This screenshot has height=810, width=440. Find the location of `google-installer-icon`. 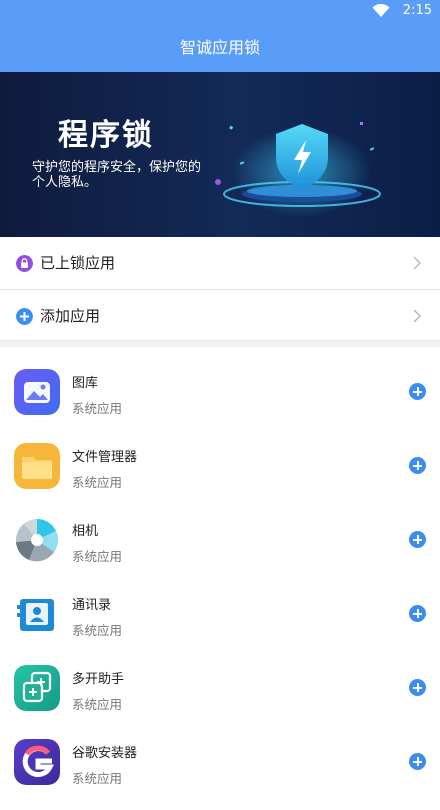

google-installer-icon is located at coordinates (37, 762).